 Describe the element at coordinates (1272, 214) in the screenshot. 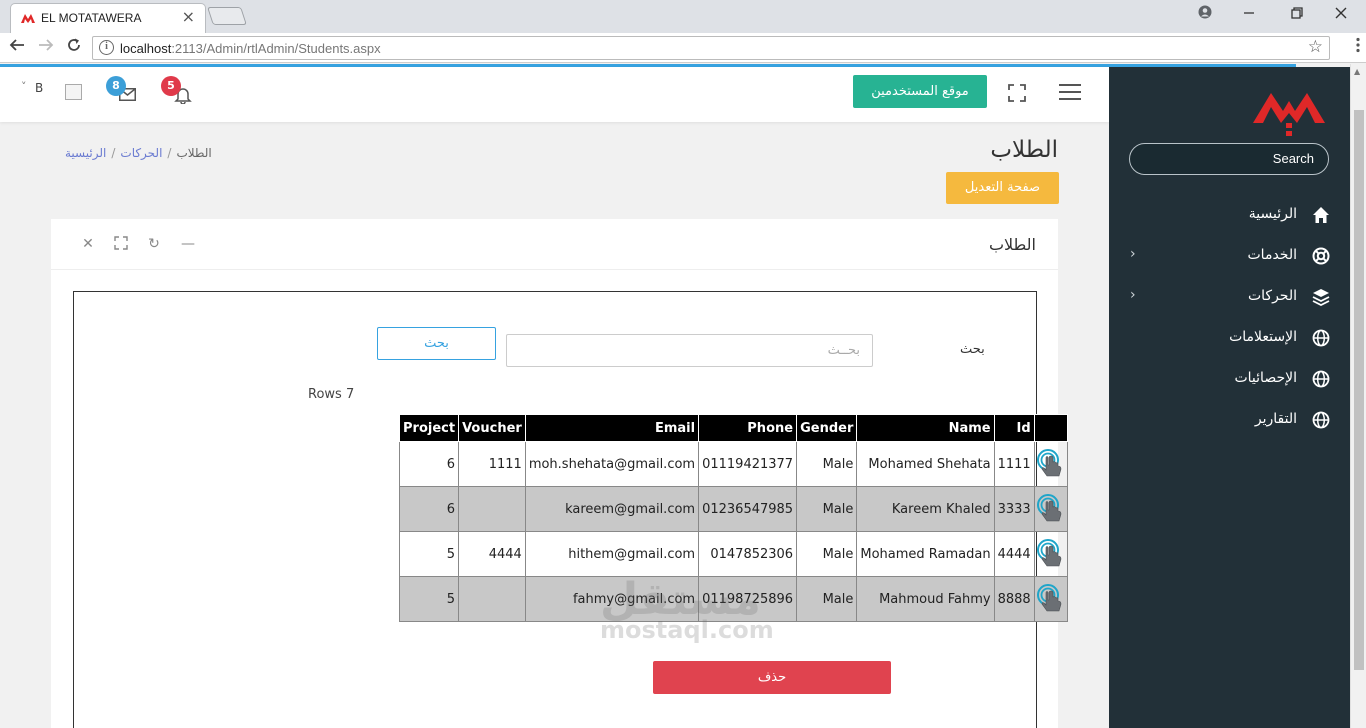

I see `sidebar-item-label: الرئيسية` at that location.